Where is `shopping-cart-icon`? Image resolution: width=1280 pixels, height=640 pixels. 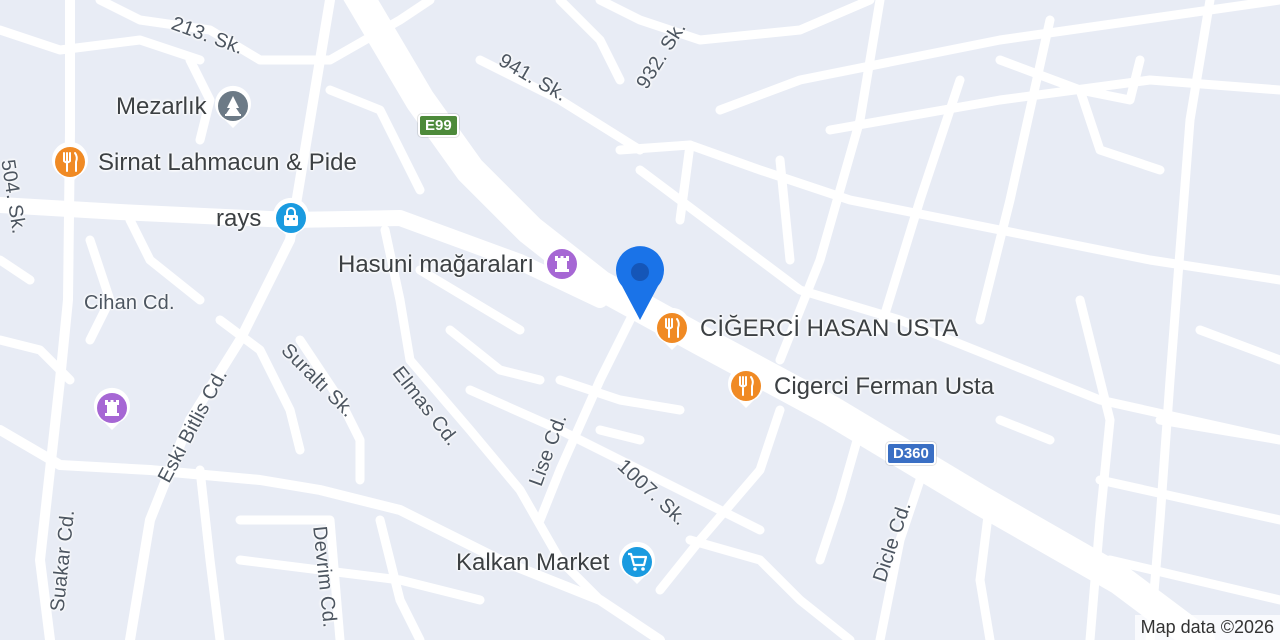 shopping-cart-icon is located at coordinates (637, 563).